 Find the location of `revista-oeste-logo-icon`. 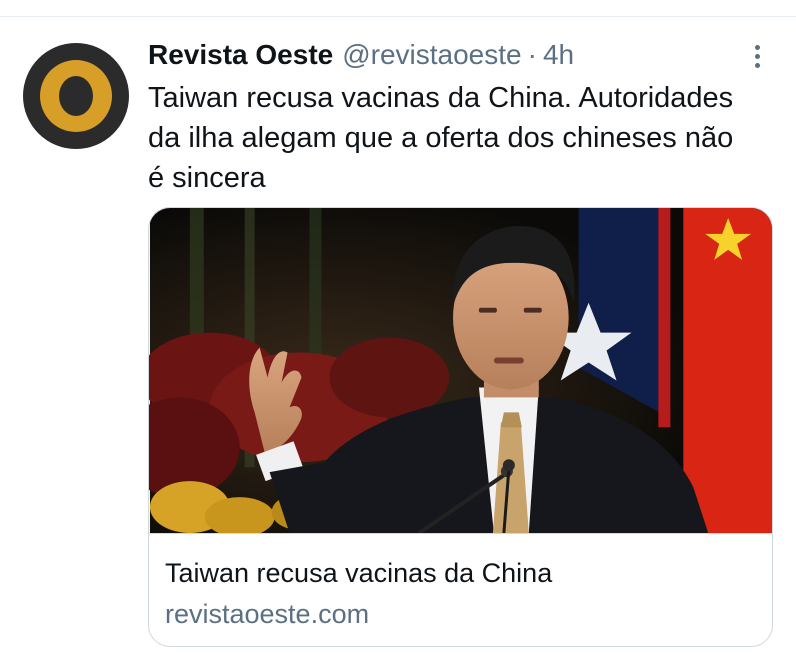

revista-oeste-logo-icon is located at coordinates (76, 96).